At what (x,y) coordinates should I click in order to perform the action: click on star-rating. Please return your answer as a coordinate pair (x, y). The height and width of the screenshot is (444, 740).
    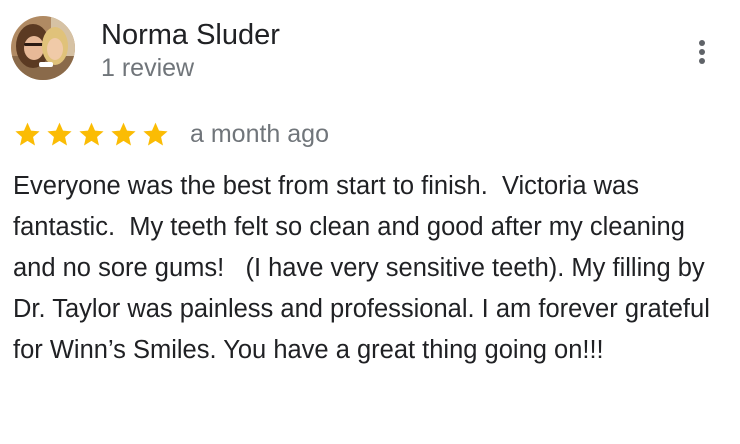
    Looking at the image, I should click on (91, 134).